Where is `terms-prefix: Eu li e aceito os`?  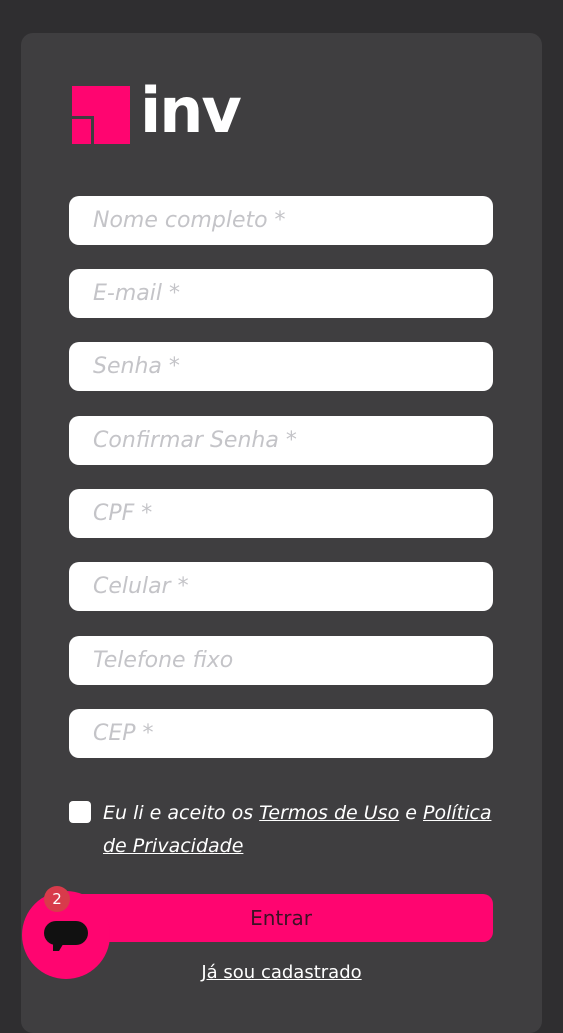 terms-prefix: Eu li e aceito os is located at coordinates (181, 813).